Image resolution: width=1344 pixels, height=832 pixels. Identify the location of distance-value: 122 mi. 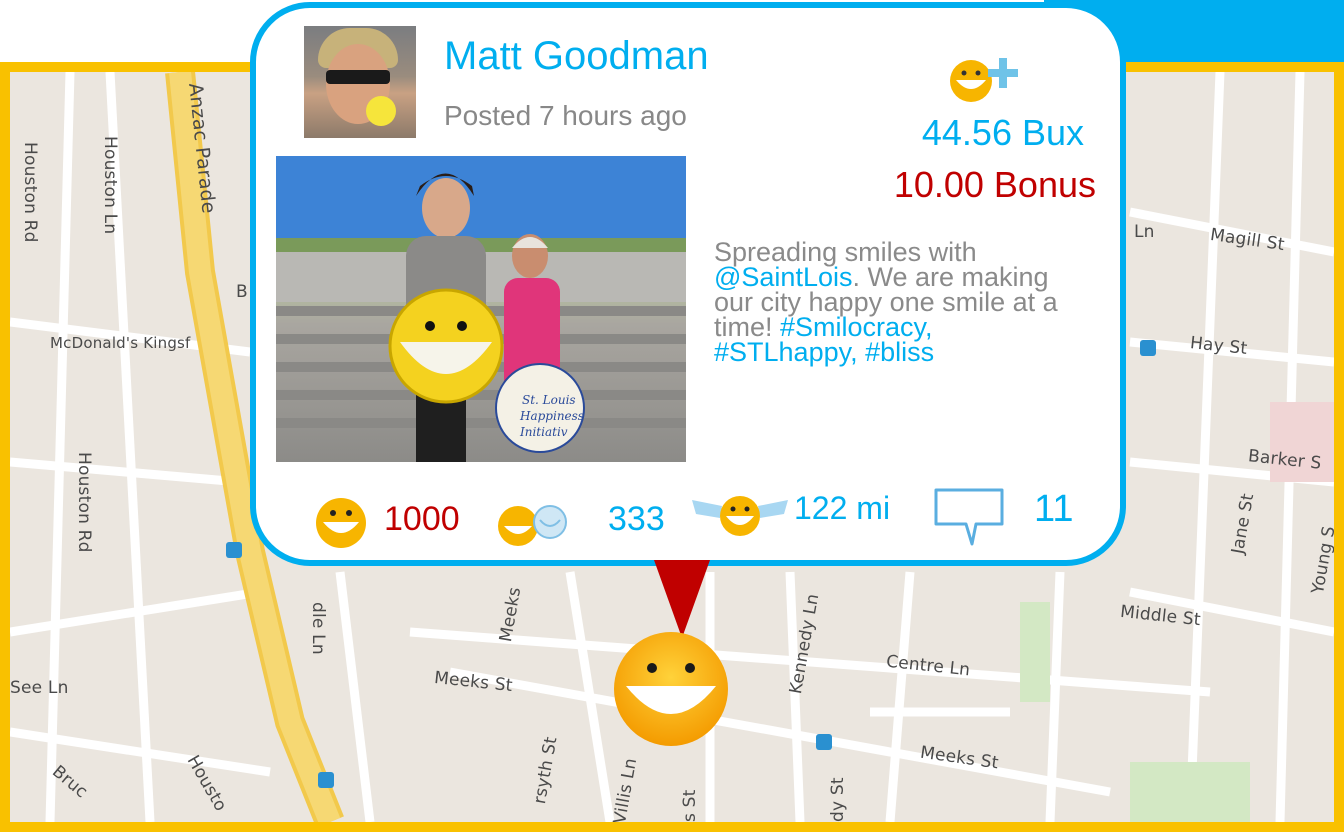
(842, 508).